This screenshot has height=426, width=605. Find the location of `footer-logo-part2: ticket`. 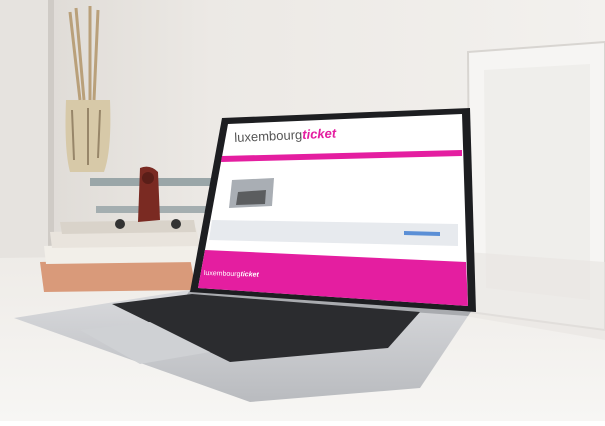

footer-logo-part2: ticket is located at coordinates (249, 275).